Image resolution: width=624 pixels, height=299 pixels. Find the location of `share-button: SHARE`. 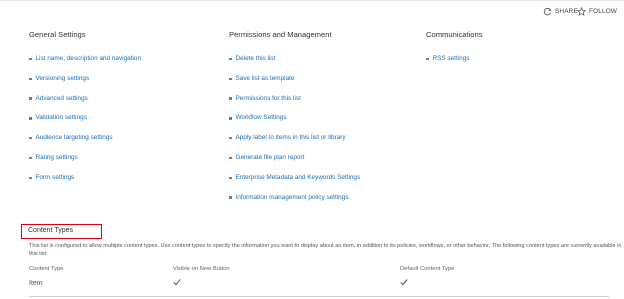

share-button: SHARE is located at coordinates (560, 11).